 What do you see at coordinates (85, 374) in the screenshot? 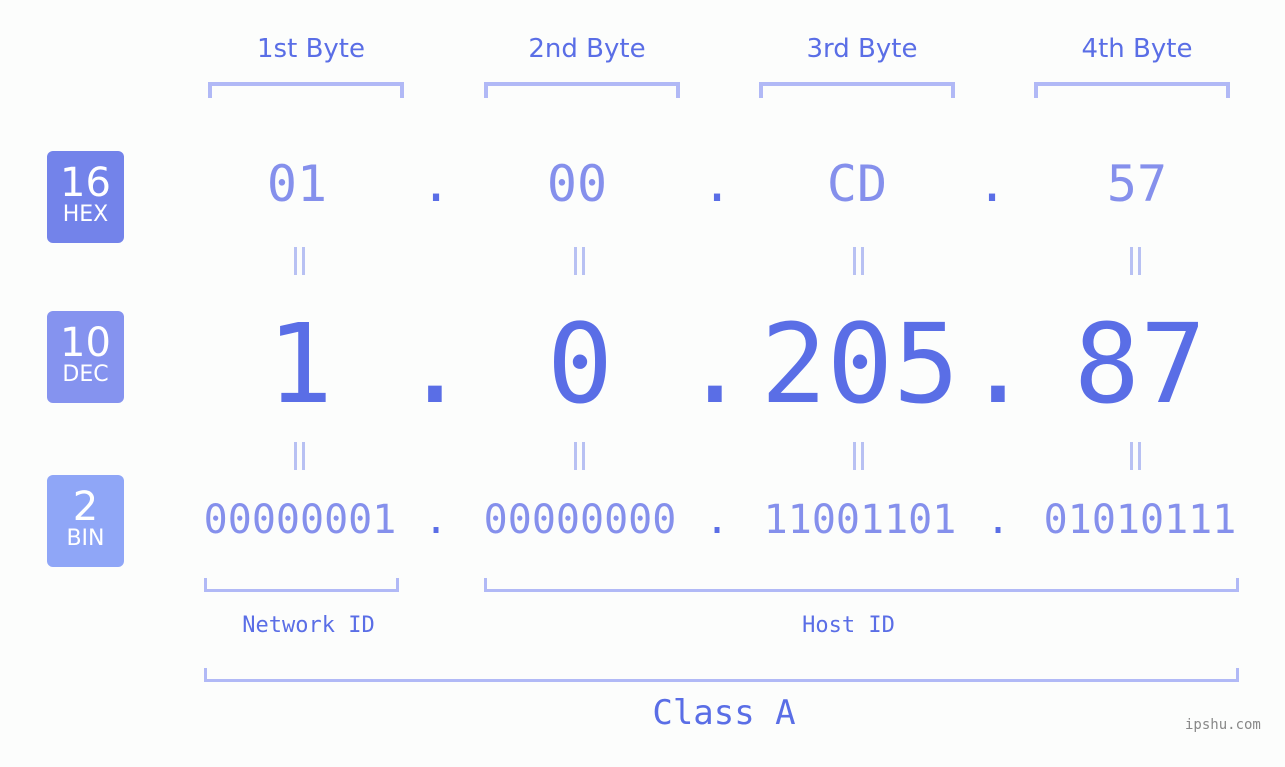
I see `dec-label: DEC` at bounding box center [85, 374].